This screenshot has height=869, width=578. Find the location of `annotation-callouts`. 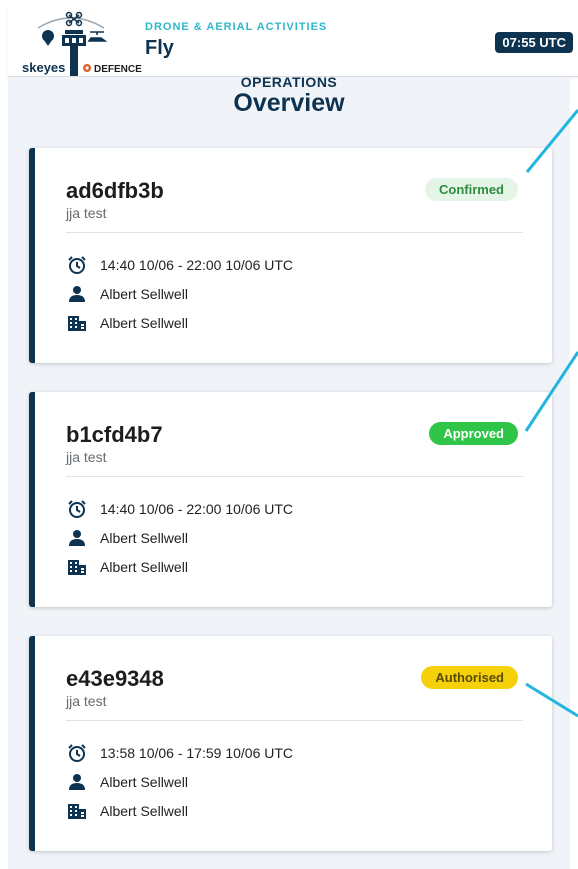

annotation-callouts is located at coordinates (551, 413).